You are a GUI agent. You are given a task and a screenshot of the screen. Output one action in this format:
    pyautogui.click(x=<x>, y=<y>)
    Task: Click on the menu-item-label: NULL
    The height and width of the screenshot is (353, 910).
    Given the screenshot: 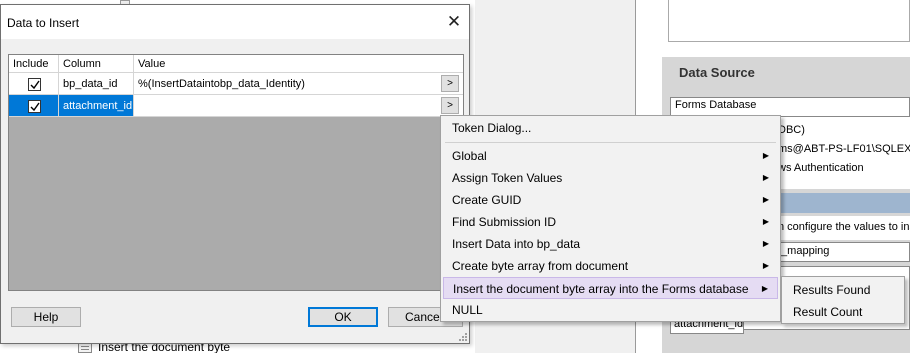 What is the action you would take?
    pyautogui.click(x=467, y=310)
    